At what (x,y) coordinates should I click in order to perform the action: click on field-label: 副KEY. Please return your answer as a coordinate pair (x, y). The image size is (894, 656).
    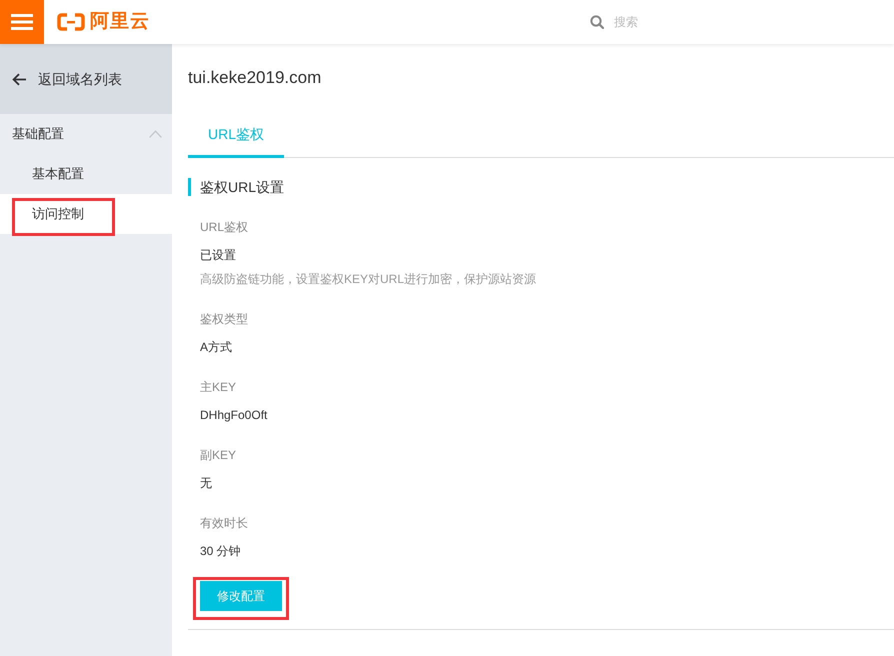
    Looking at the image, I should click on (218, 455).